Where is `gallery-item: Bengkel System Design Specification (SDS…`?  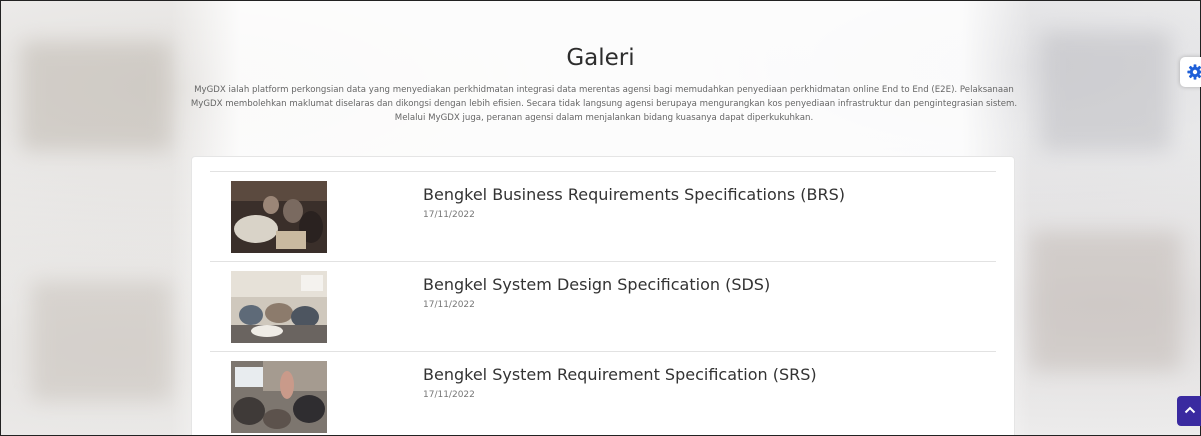 gallery-item: Bengkel System Design Specification (SDS… is located at coordinates (603, 305).